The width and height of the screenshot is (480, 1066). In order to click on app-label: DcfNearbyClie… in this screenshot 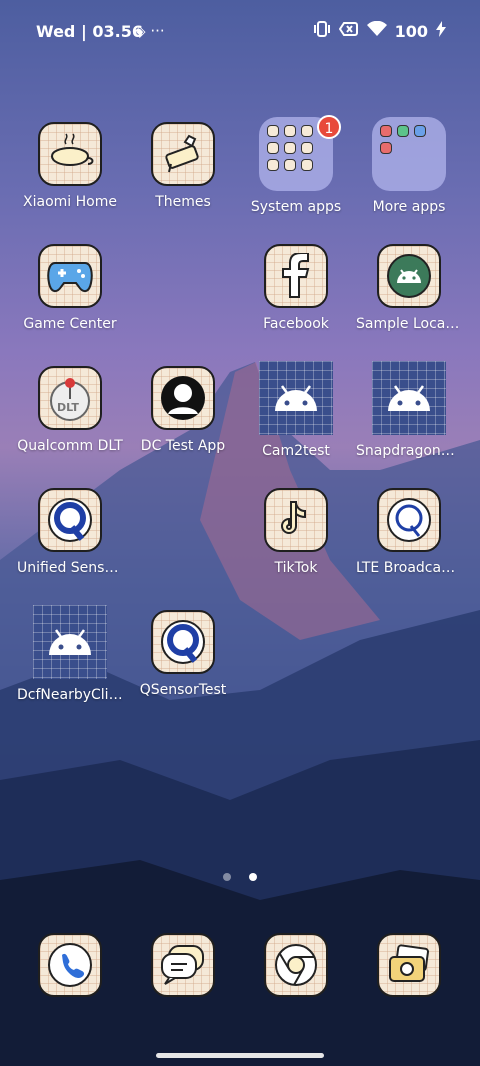, I will do `click(71, 695)`.